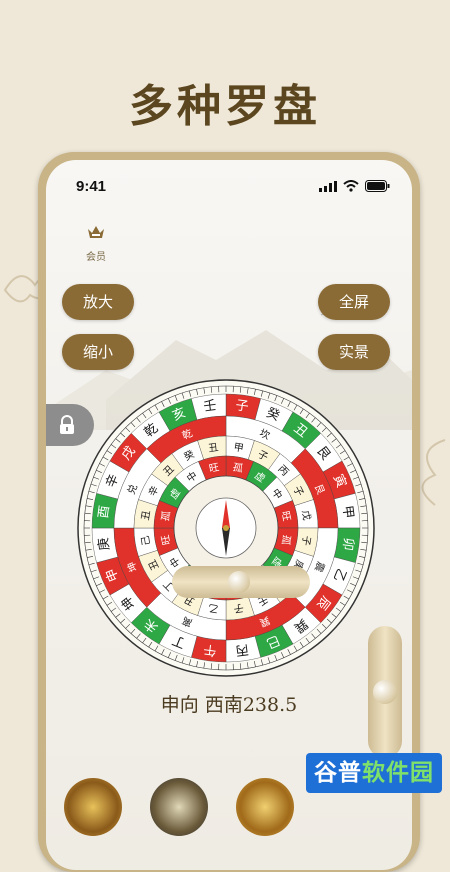 Image resolution: width=450 pixels, height=872 pixels. Describe the element at coordinates (305, 515) in the screenshot. I see `compass-label: 戊` at that location.